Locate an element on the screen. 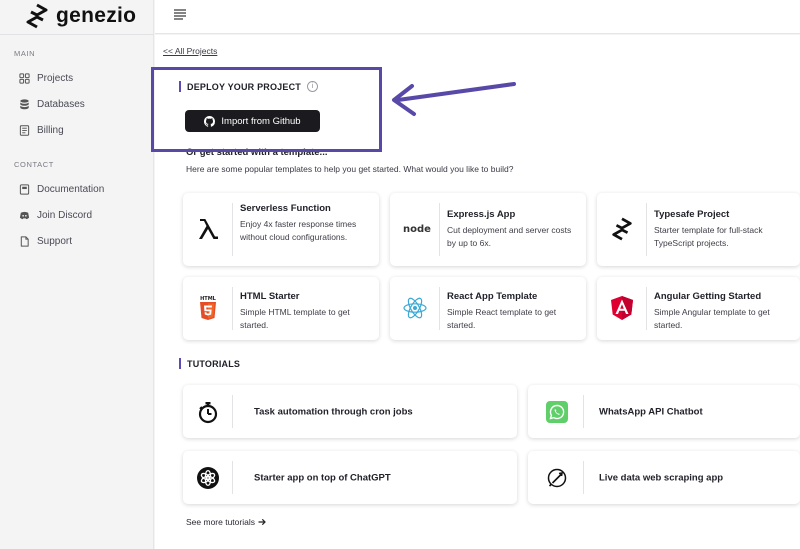  card-description: Simple HTML template to get started. is located at coordinates (295, 318).